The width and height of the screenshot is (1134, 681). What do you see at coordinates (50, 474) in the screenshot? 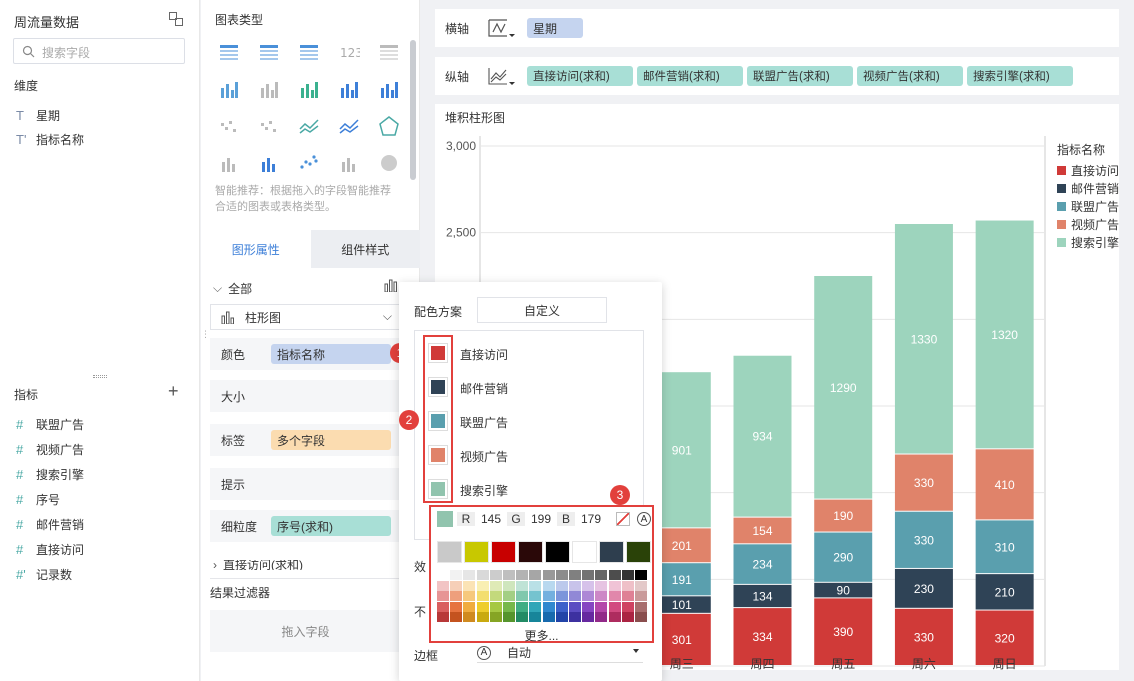
I see `measure-field: # 搜索引擎` at bounding box center [50, 474].